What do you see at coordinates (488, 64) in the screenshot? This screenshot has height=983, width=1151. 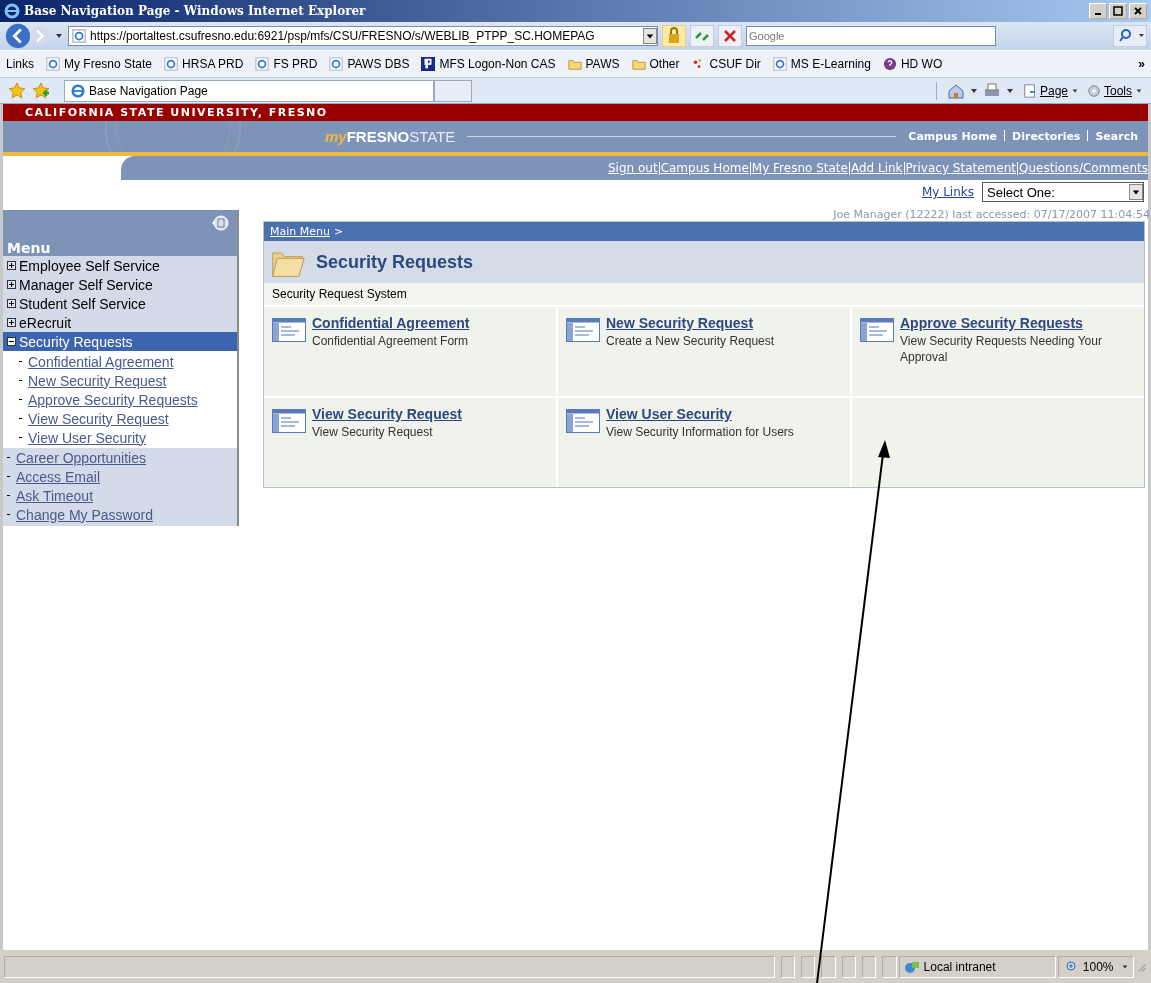 I see `favorite-link: MFS Logon-Non CAS` at bounding box center [488, 64].